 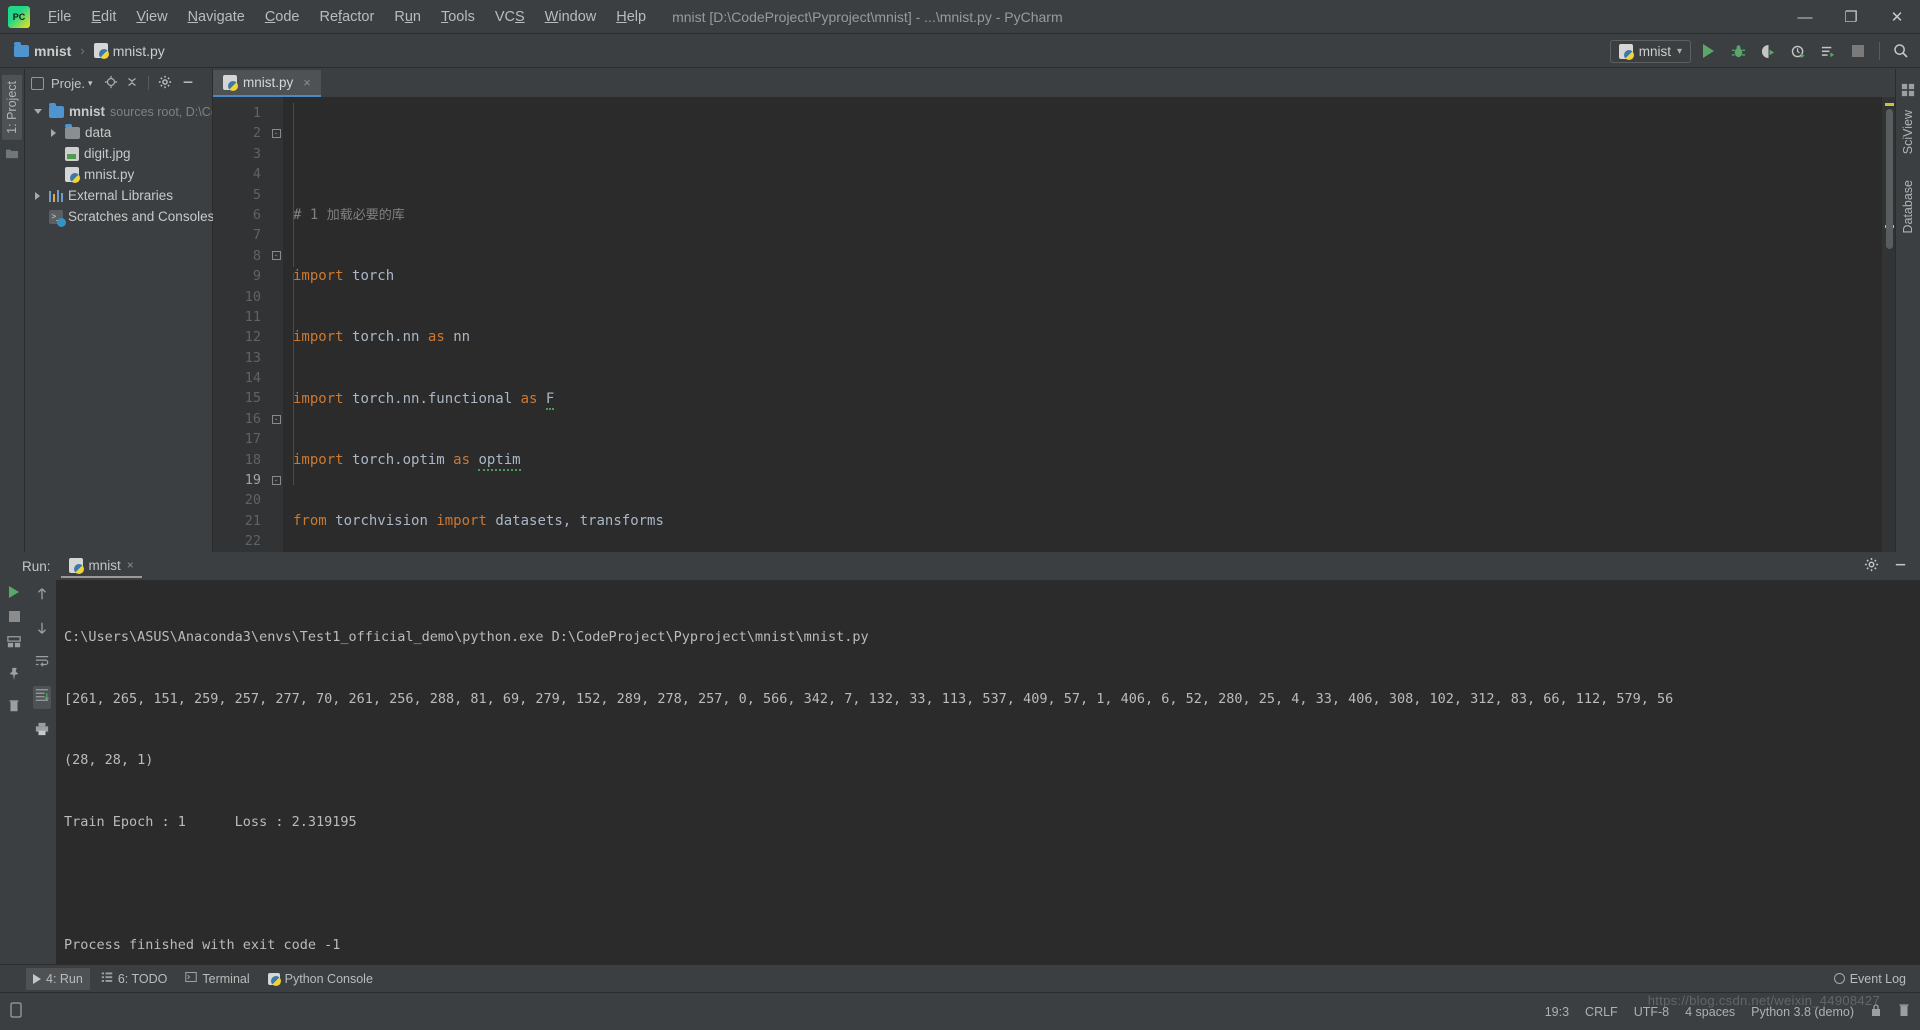 I want to click on tool-tab-project: 1: Project, so click(x=12, y=107).